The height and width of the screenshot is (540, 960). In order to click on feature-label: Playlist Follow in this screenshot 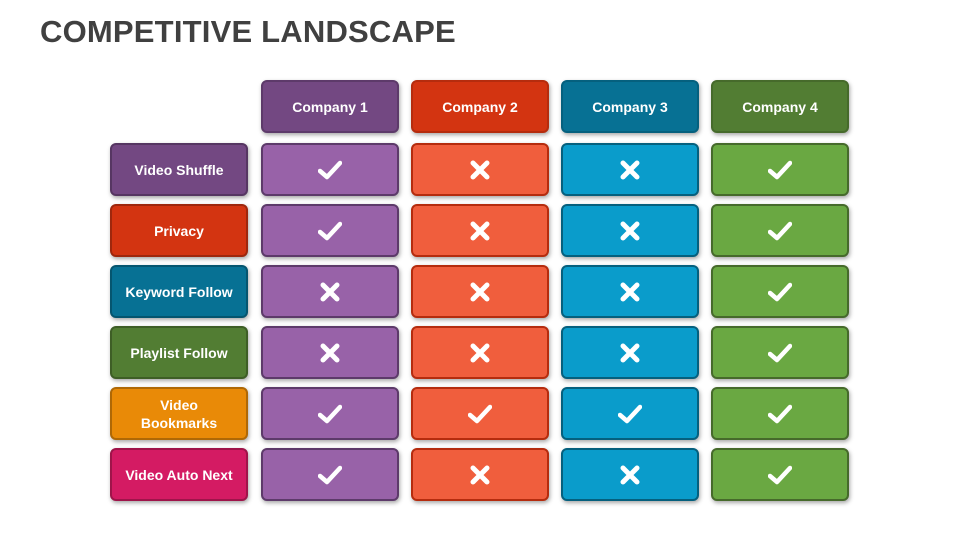, I will do `click(179, 352)`.